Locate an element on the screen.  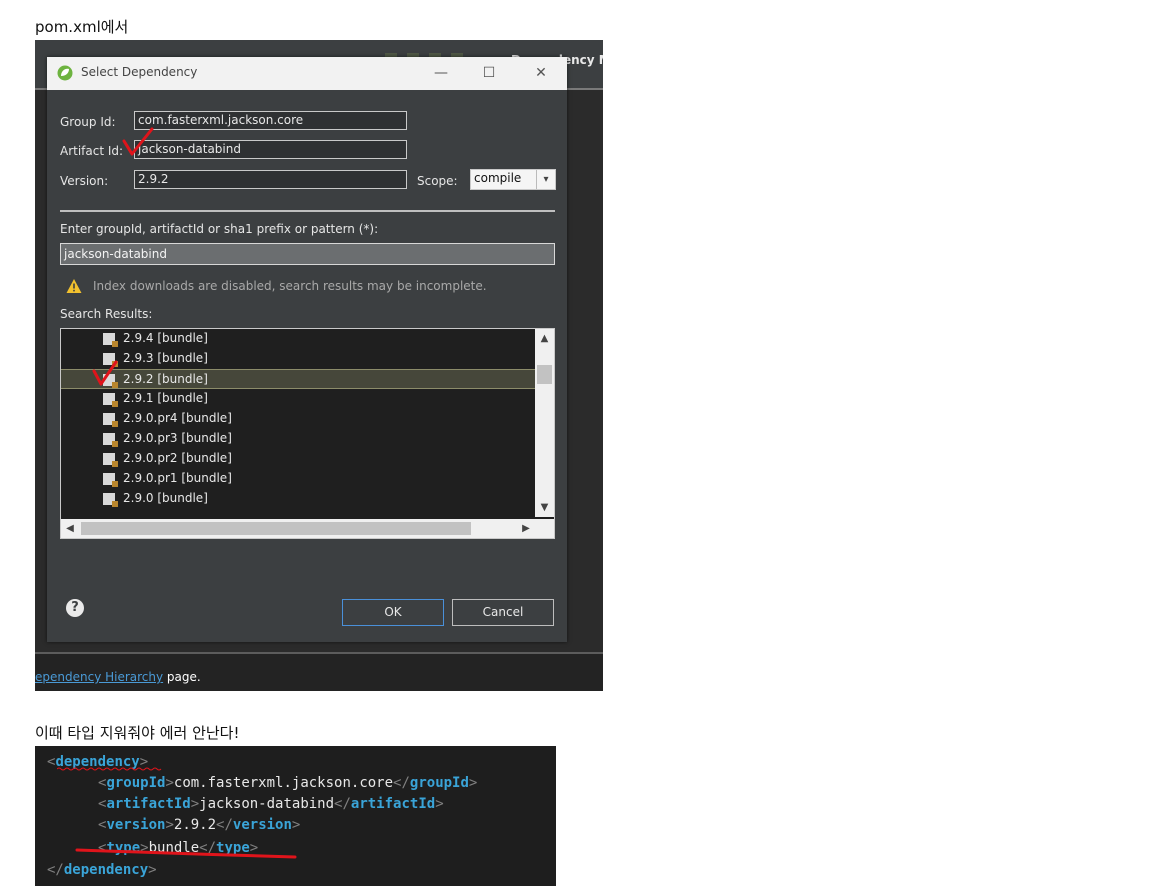
search-result-item: 2.9.0 [bundle] is located at coordinates (298, 499).